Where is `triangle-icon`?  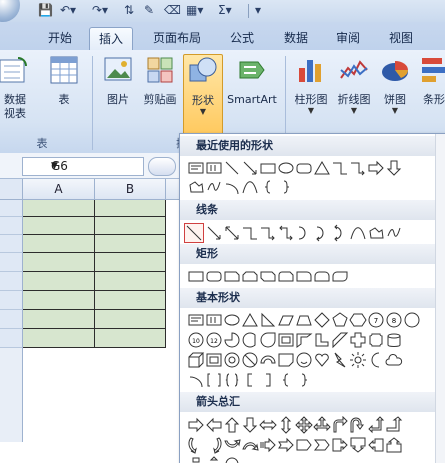
triangle-icon is located at coordinates (250, 320).